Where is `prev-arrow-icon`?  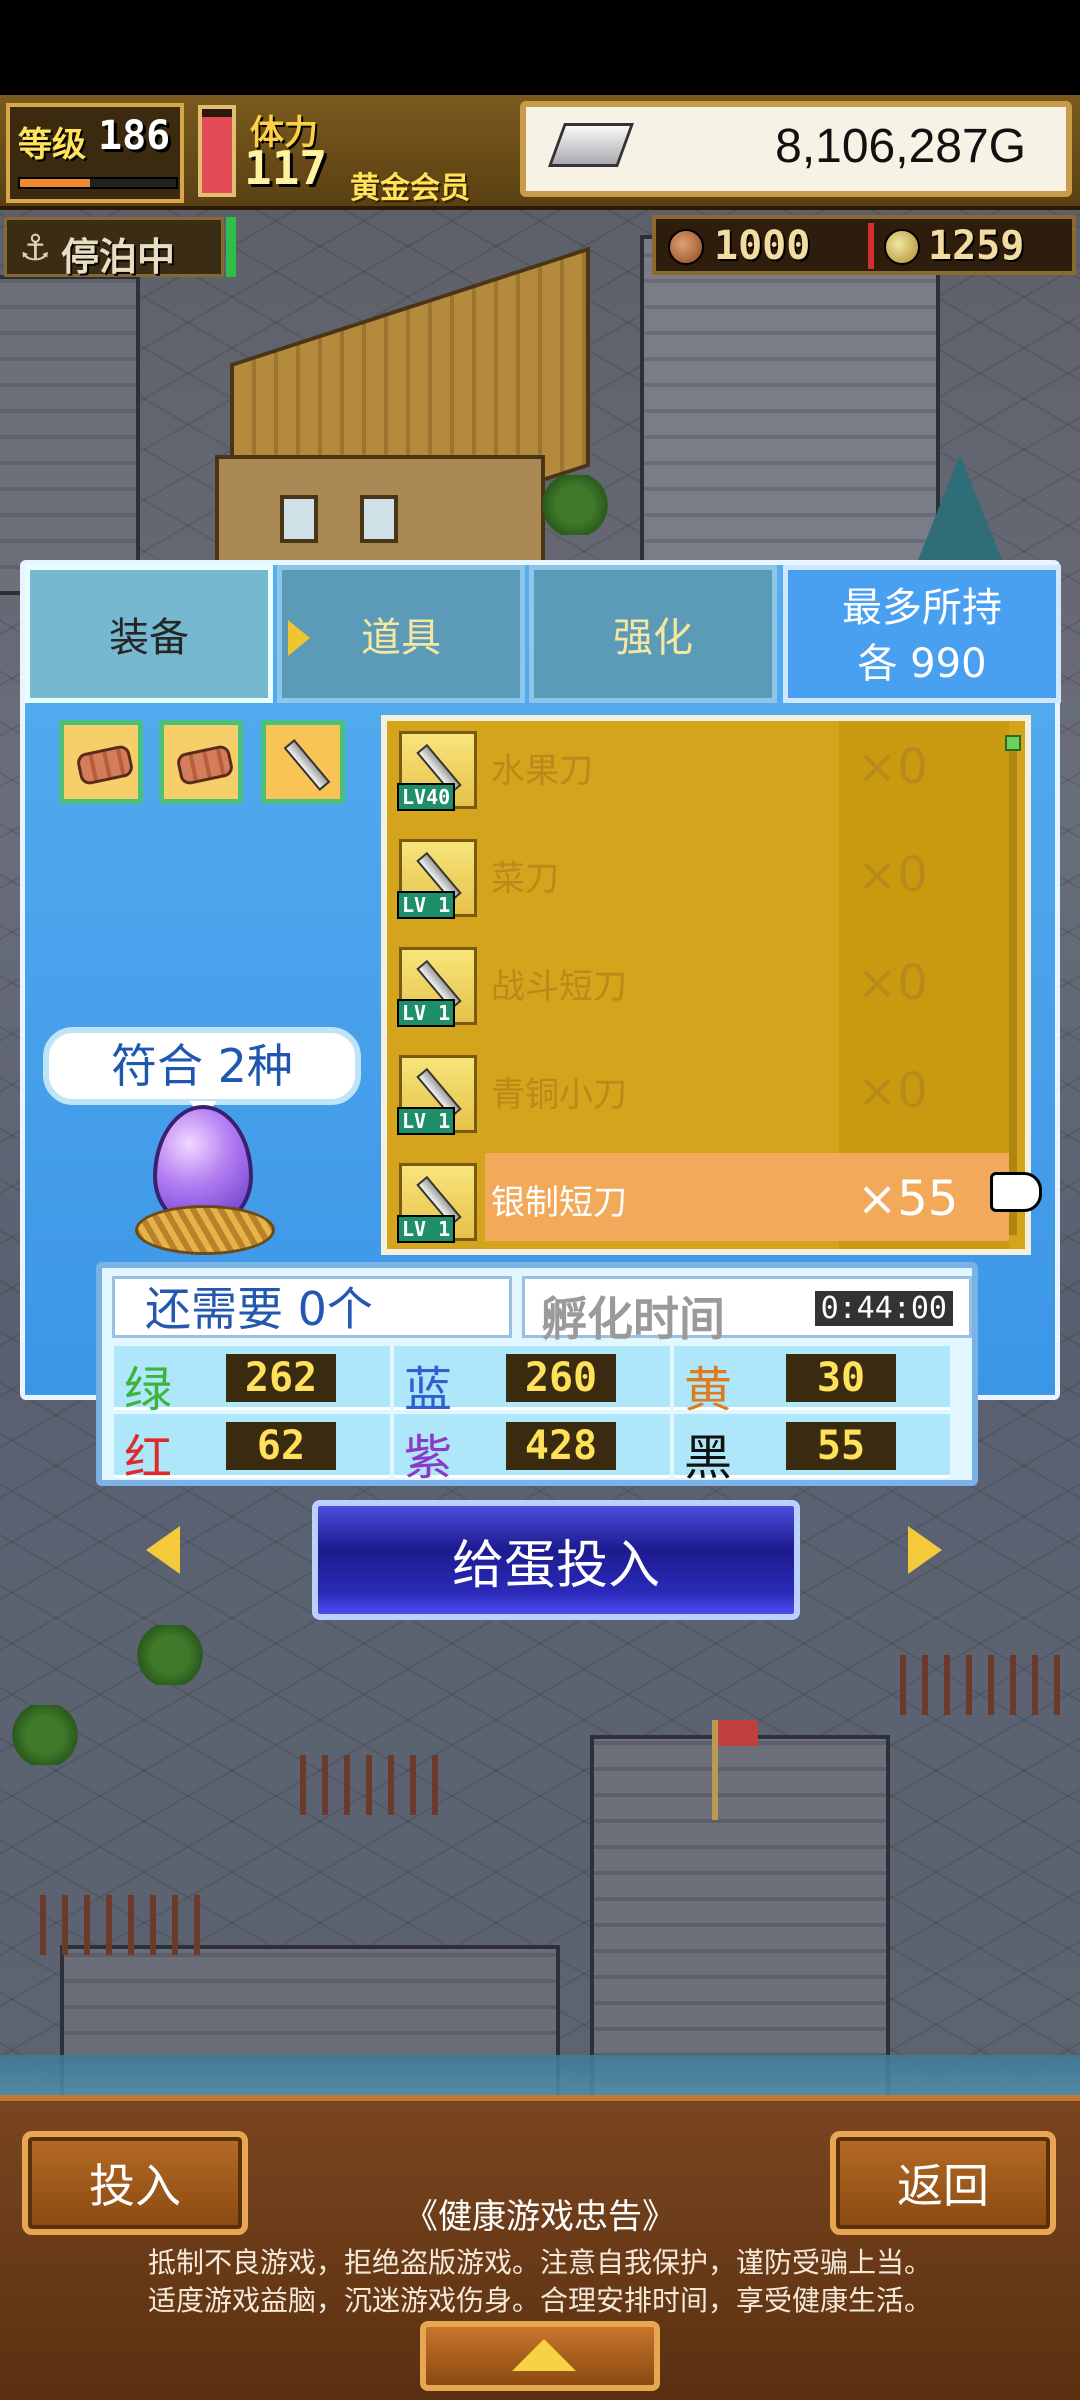 prev-arrow-icon is located at coordinates (163, 1550).